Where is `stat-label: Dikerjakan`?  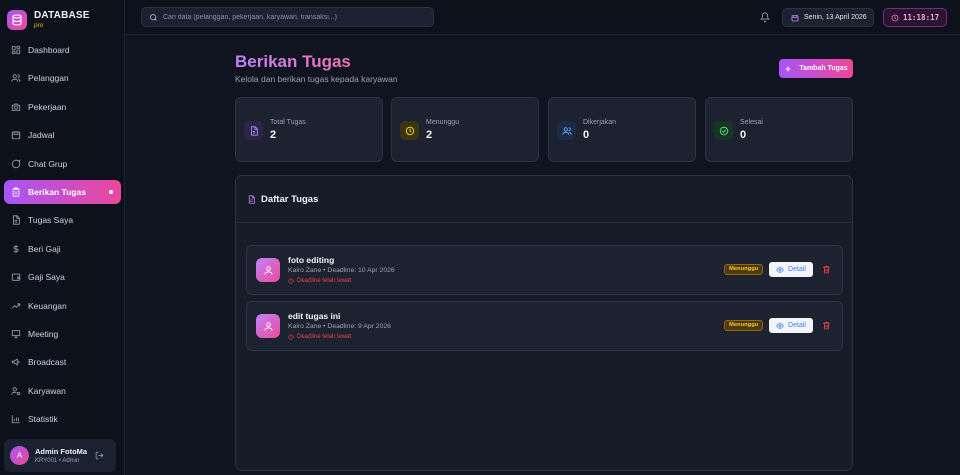 stat-label: Dikerjakan is located at coordinates (600, 122).